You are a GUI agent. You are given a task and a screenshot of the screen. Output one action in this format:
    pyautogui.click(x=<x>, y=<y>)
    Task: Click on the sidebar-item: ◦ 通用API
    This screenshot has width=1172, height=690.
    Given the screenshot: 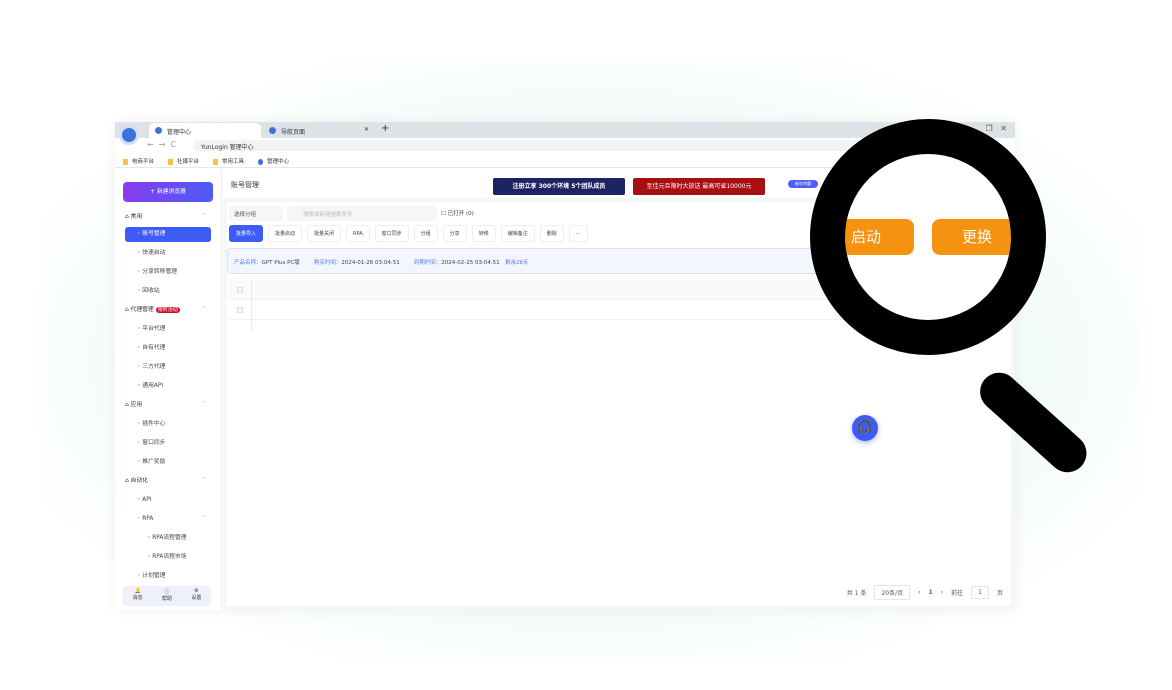 What is the action you would take?
    pyautogui.click(x=168, y=386)
    